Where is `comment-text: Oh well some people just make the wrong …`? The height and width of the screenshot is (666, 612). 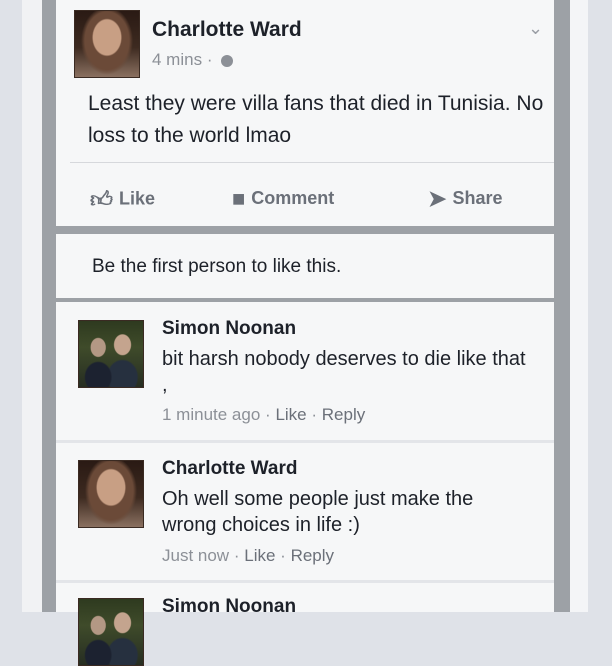
comment-text: Oh well some people just make the wrong … is located at coordinates (318, 512).